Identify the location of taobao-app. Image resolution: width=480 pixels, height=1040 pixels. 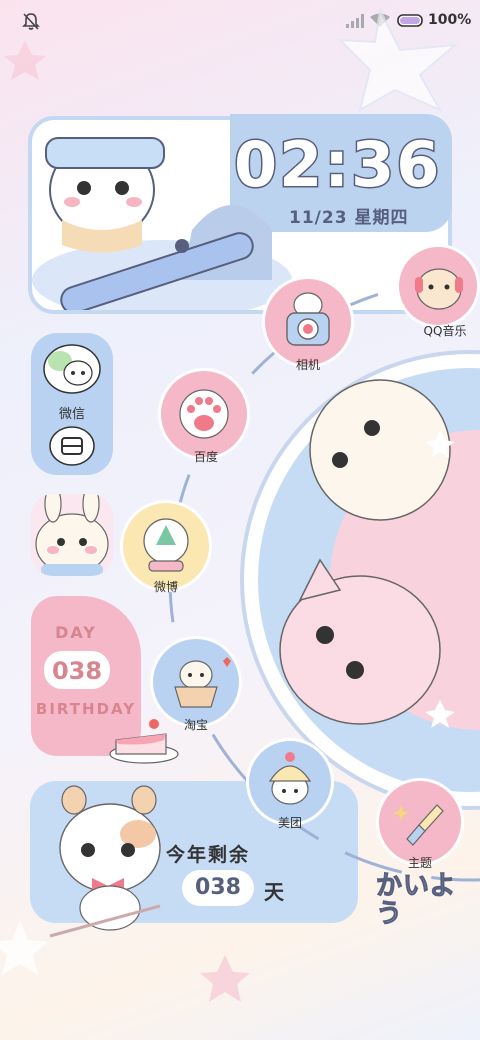
(196, 682).